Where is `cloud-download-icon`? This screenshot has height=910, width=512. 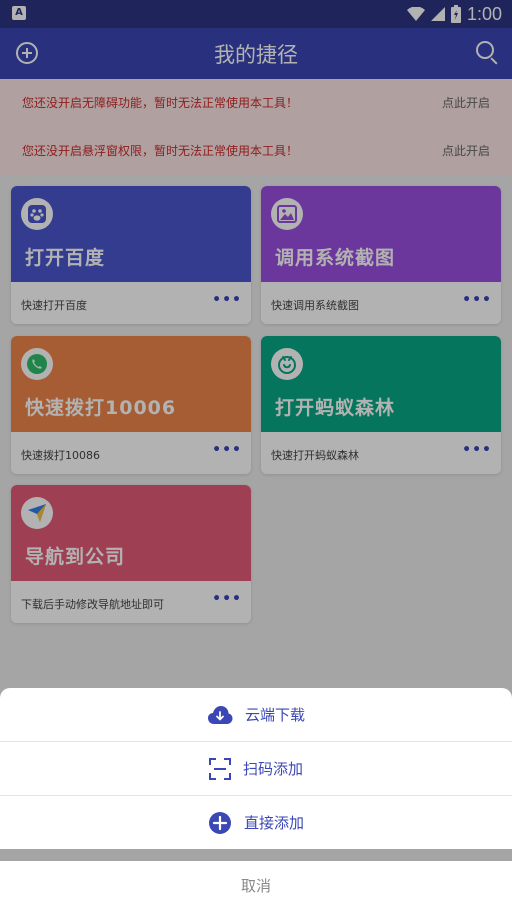 cloud-download-icon is located at coordinates (220, 714).